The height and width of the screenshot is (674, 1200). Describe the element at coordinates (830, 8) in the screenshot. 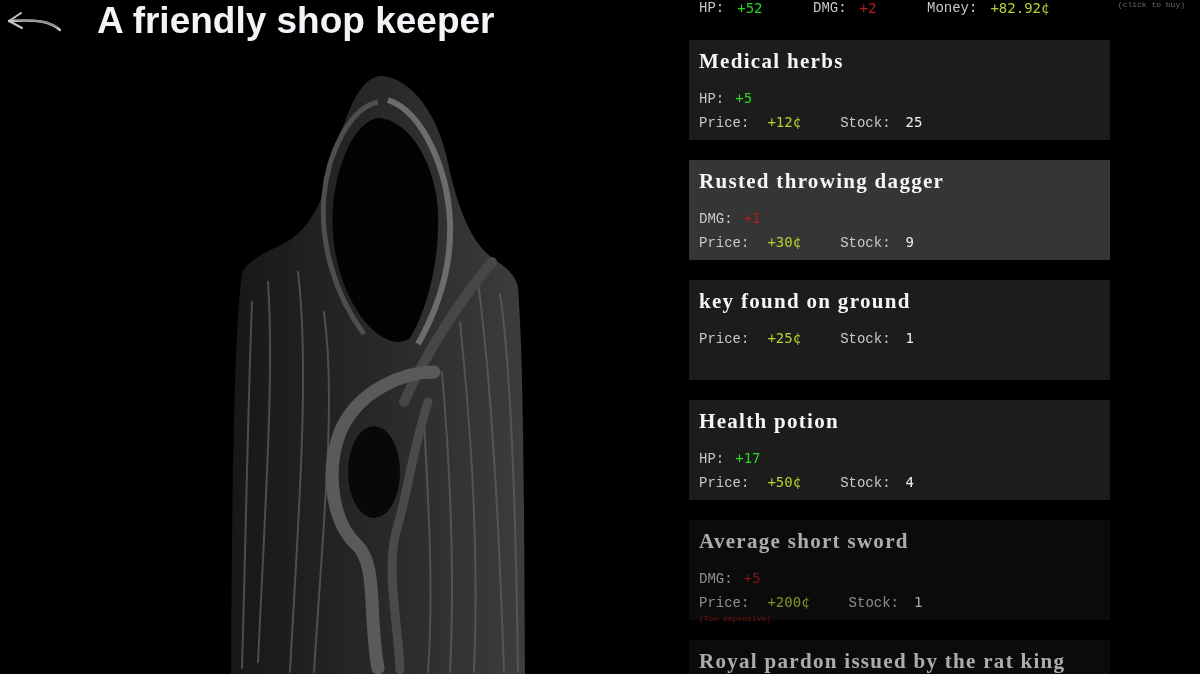

I see `stat-label: DMG:` at that location.